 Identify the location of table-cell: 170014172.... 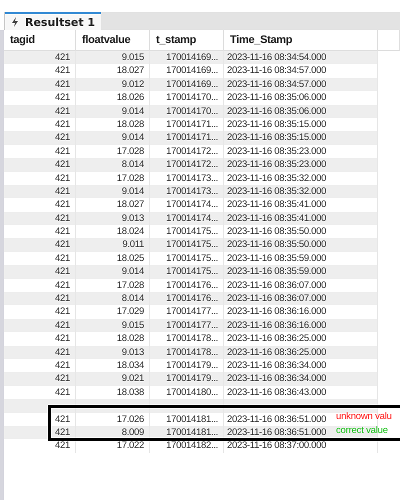
(187, 165).